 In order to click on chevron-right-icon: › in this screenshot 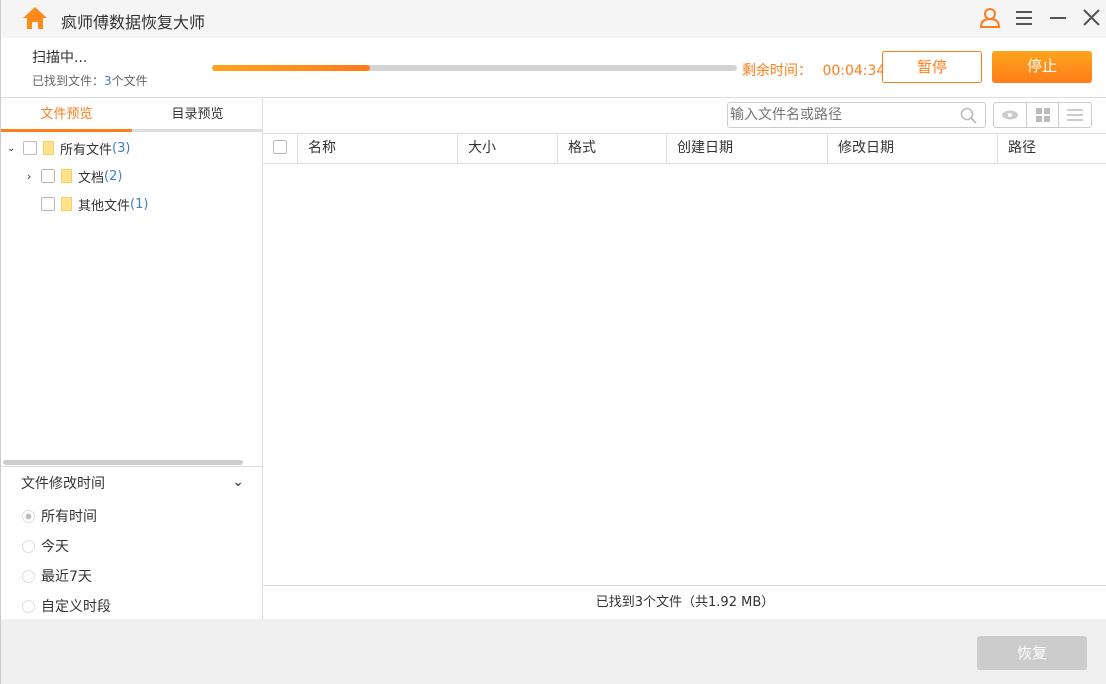, I will do `click(31, 176)`.